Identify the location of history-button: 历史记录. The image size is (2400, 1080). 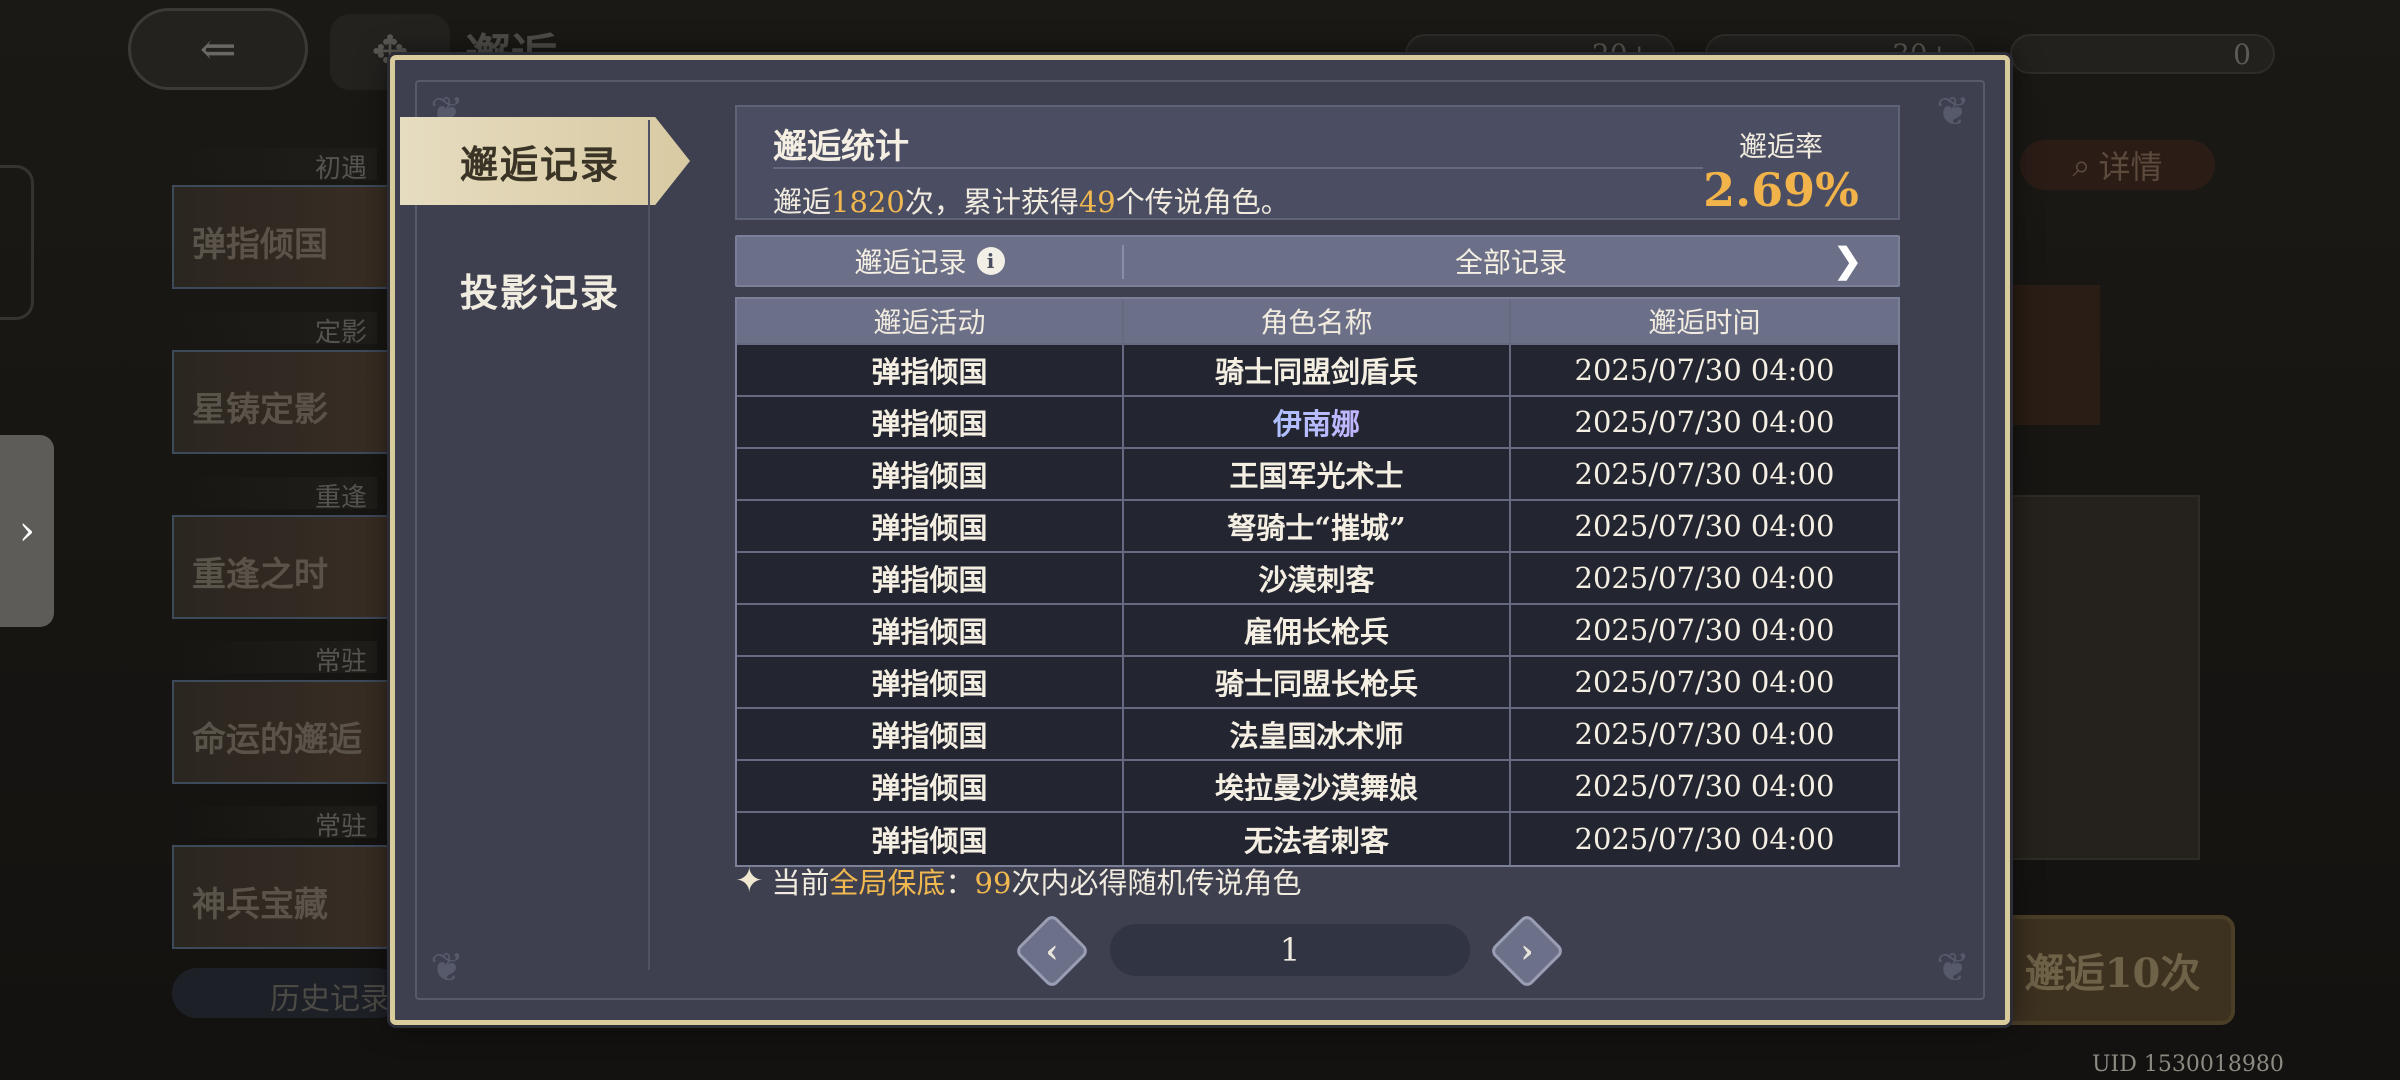
(287, 993).